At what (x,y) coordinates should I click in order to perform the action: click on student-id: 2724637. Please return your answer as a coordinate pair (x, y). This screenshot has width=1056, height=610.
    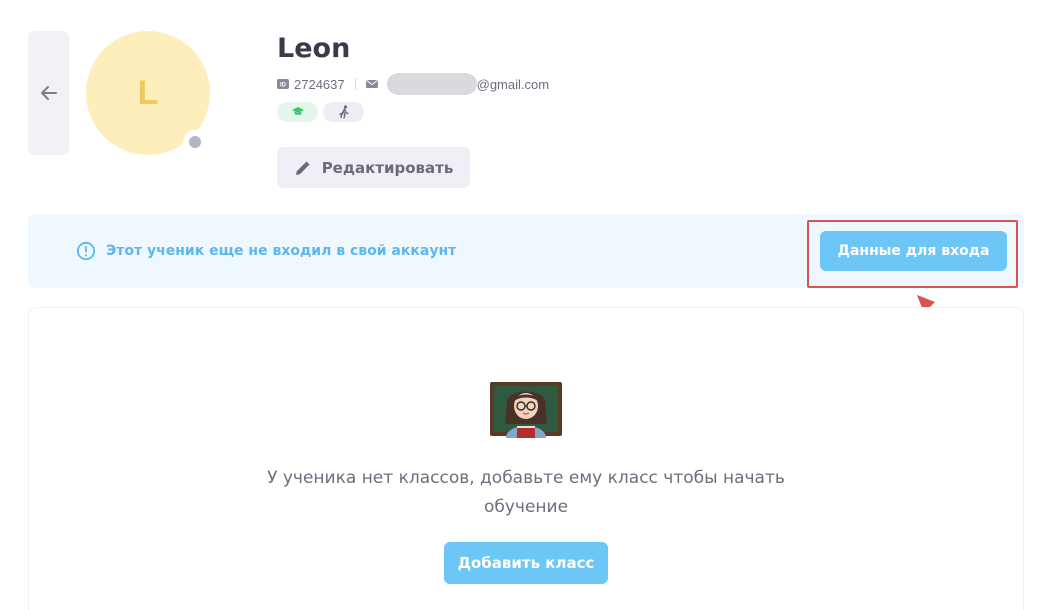
    Looking at the image, I should click on (319, 84).